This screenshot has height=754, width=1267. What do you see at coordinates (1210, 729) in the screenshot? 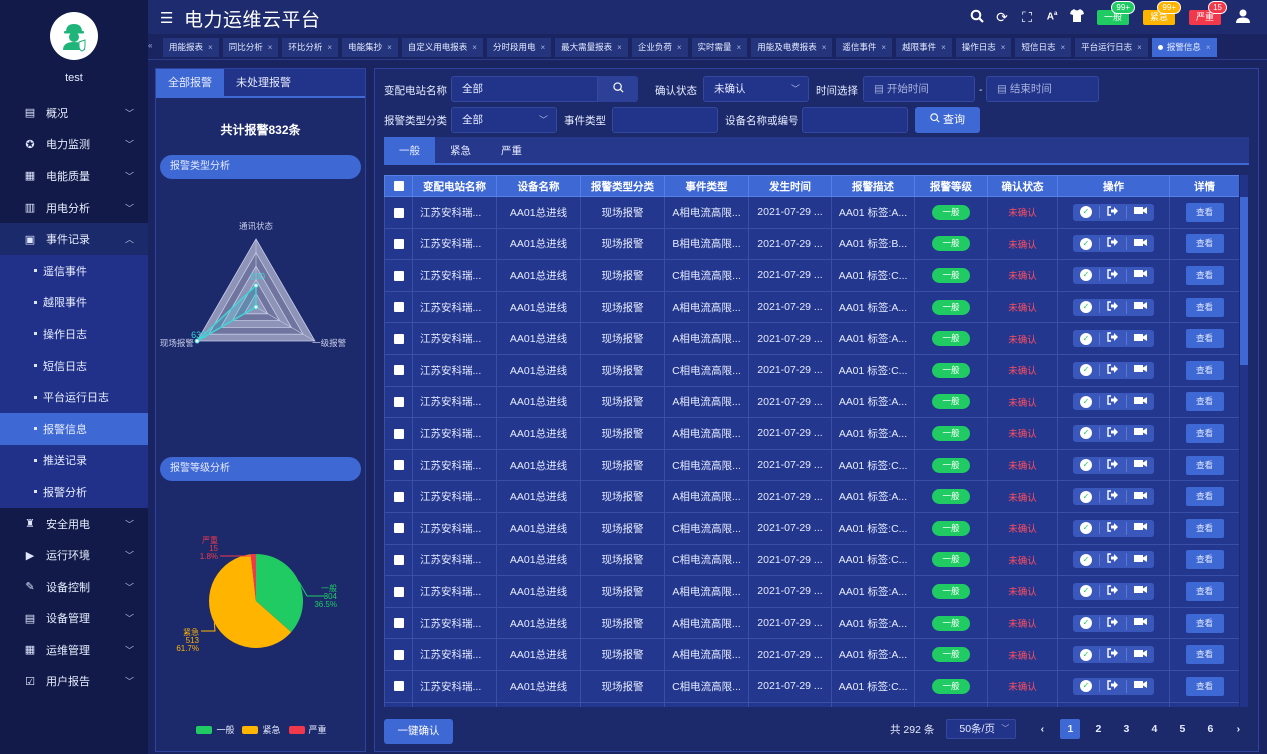
I see `page-button: 6` at bounding box center [1210, 729].